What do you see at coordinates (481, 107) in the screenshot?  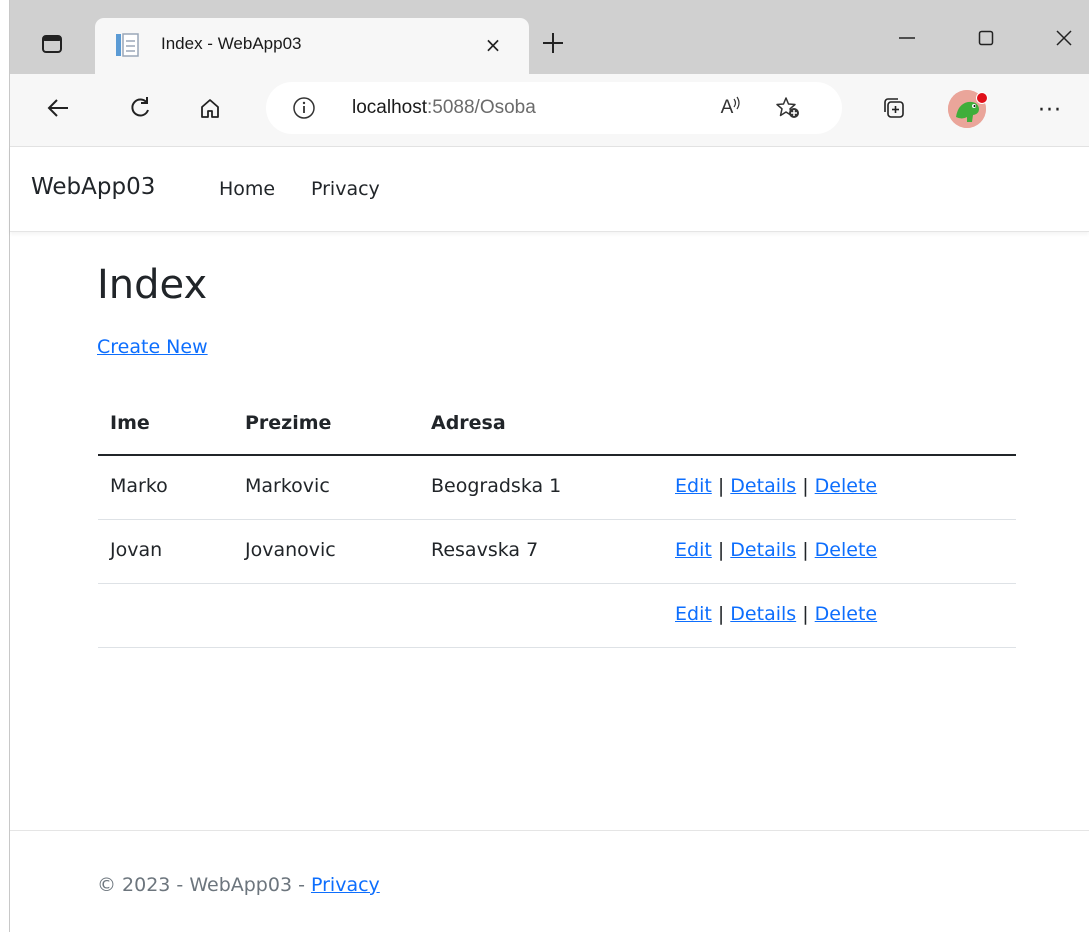 I see `url-path: :5088/Osoba` at bounding box center [481, 107].